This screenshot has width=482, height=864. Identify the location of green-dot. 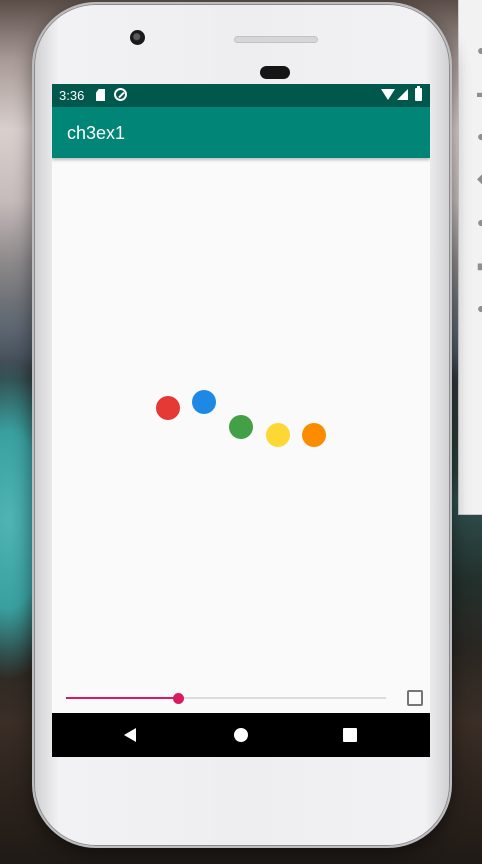
(241, 427).